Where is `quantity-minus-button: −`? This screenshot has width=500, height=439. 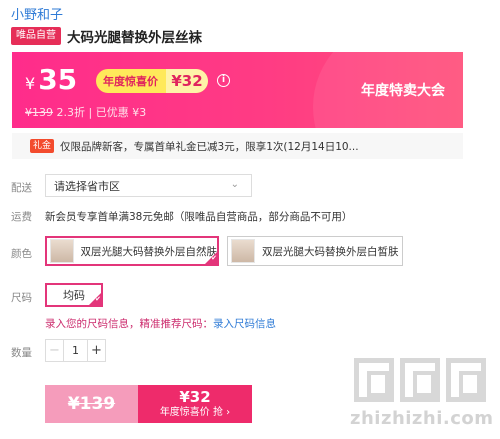 quantity-minus-button: − is located at coordinates (55, 350).